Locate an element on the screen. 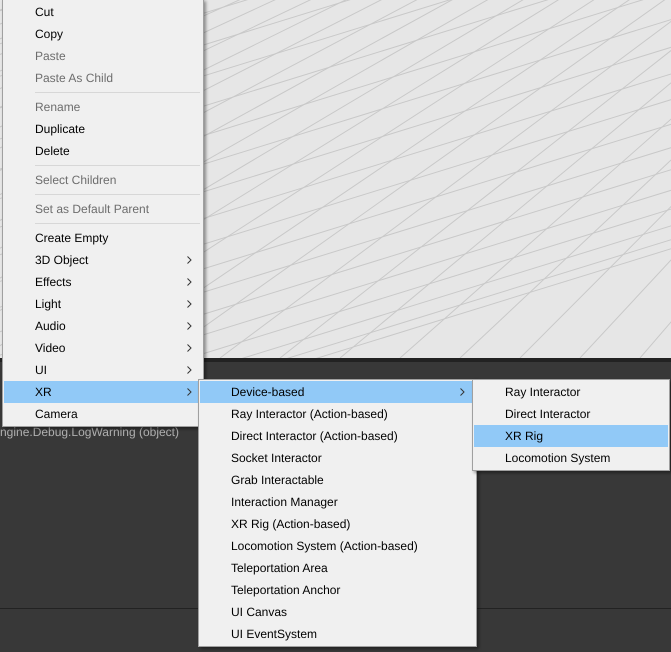 The image size is (671, 652). menu-item: Camera is located at coordinates (103, 414).